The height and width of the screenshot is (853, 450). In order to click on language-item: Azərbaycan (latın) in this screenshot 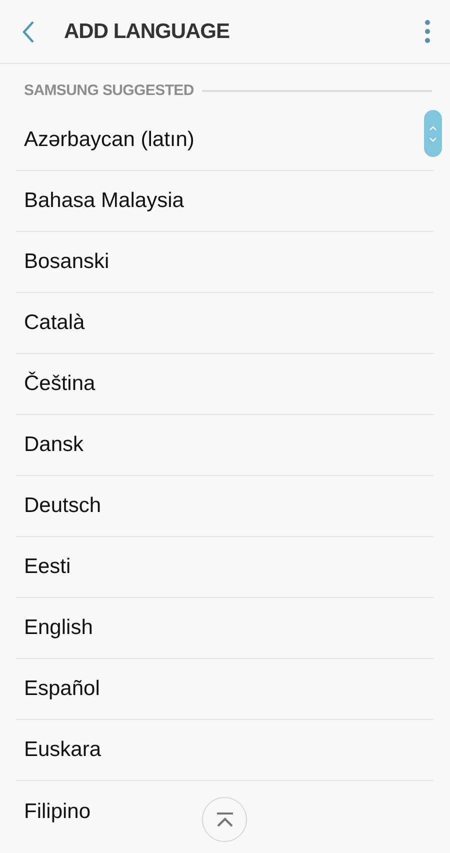, I will do `click(109, 140)`.